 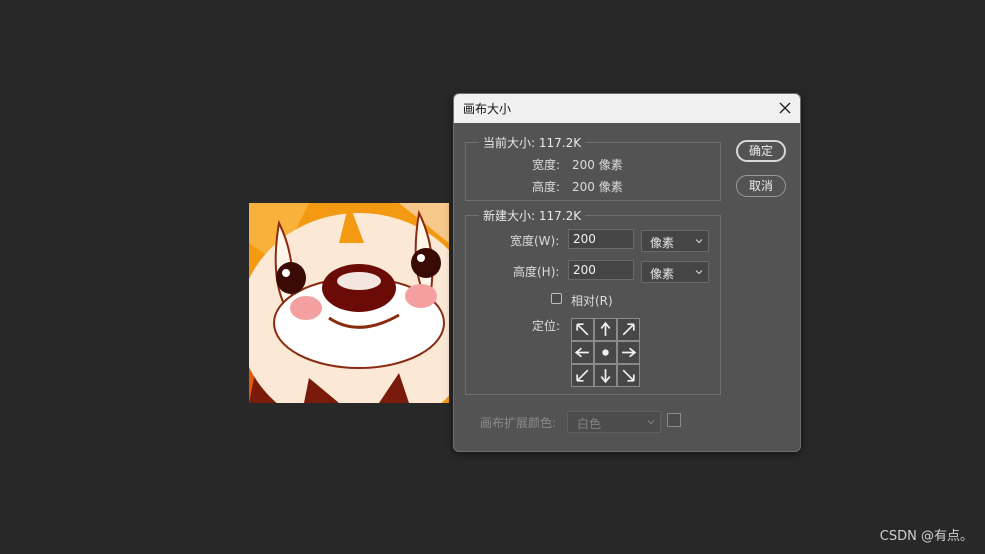 What do you see at coordinates (597, 165) in the screenshot?
I see `current-width-value: 200 像素` at bounding box center [597, 165].